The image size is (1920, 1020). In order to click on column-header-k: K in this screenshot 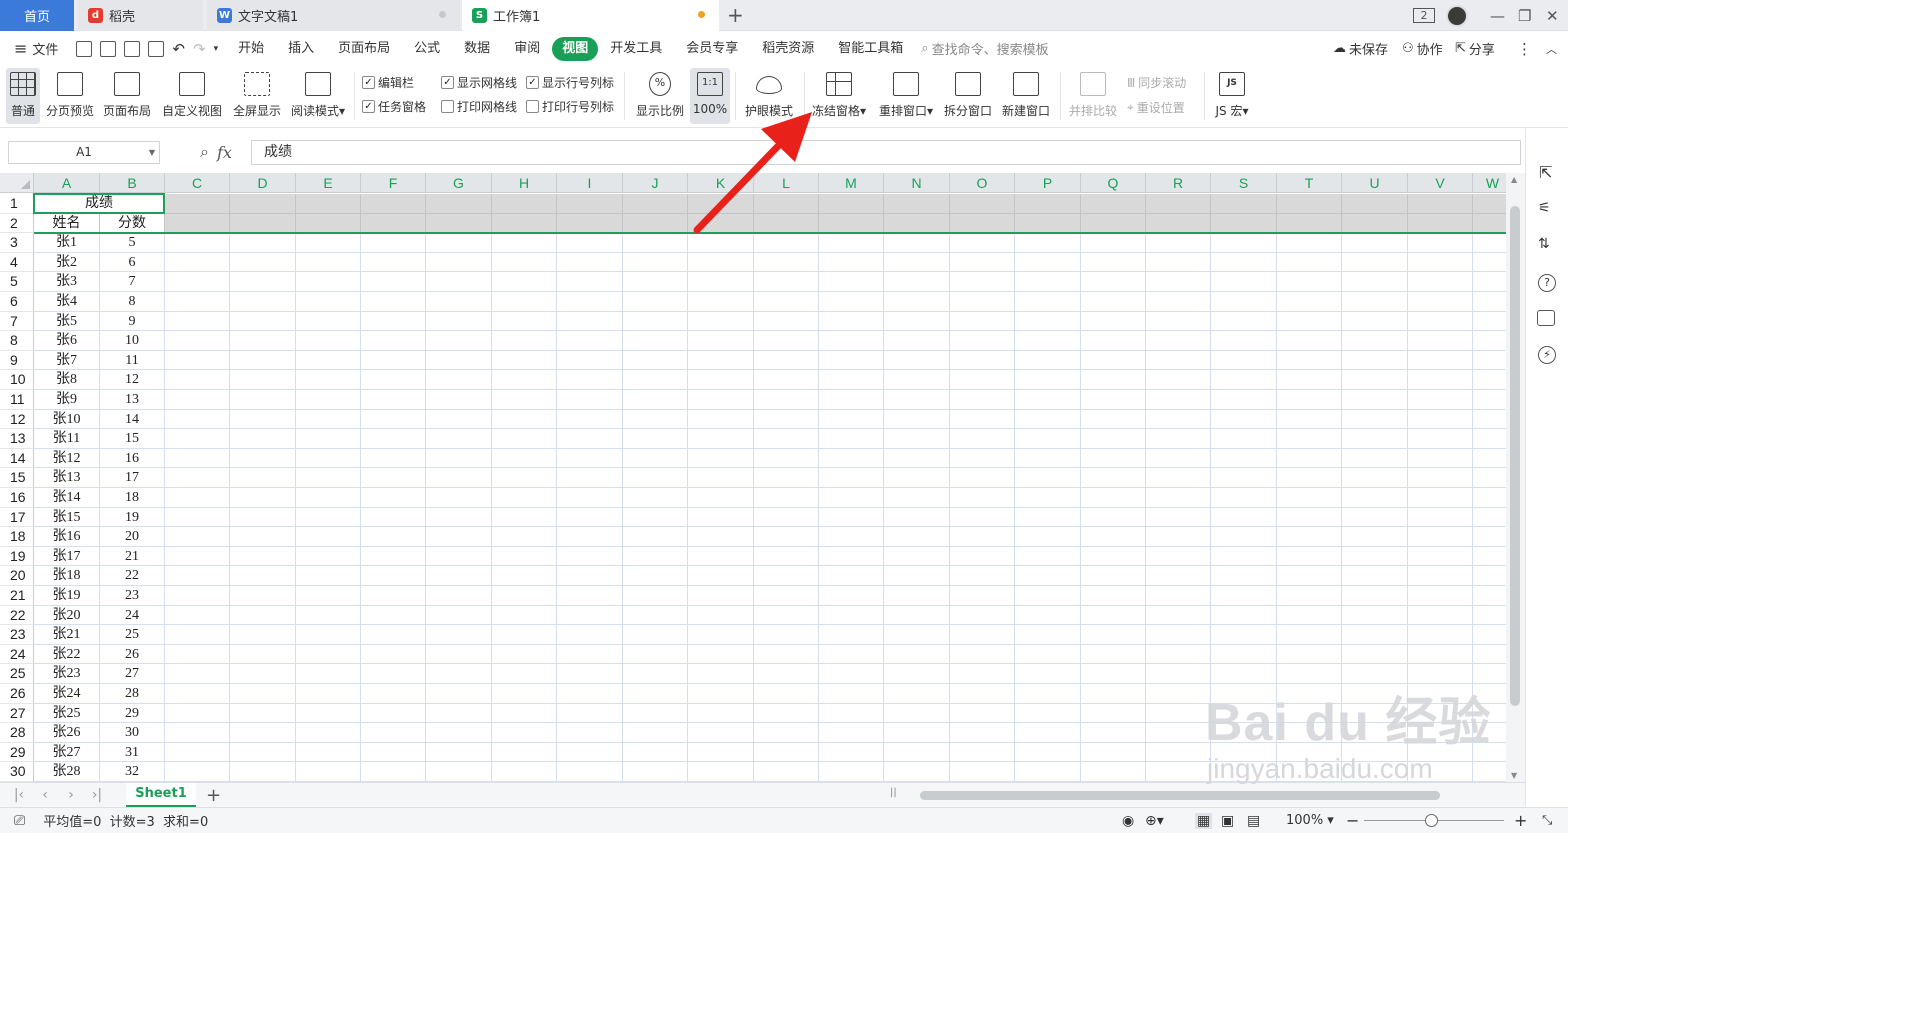, I will do `click(721, 183)`.